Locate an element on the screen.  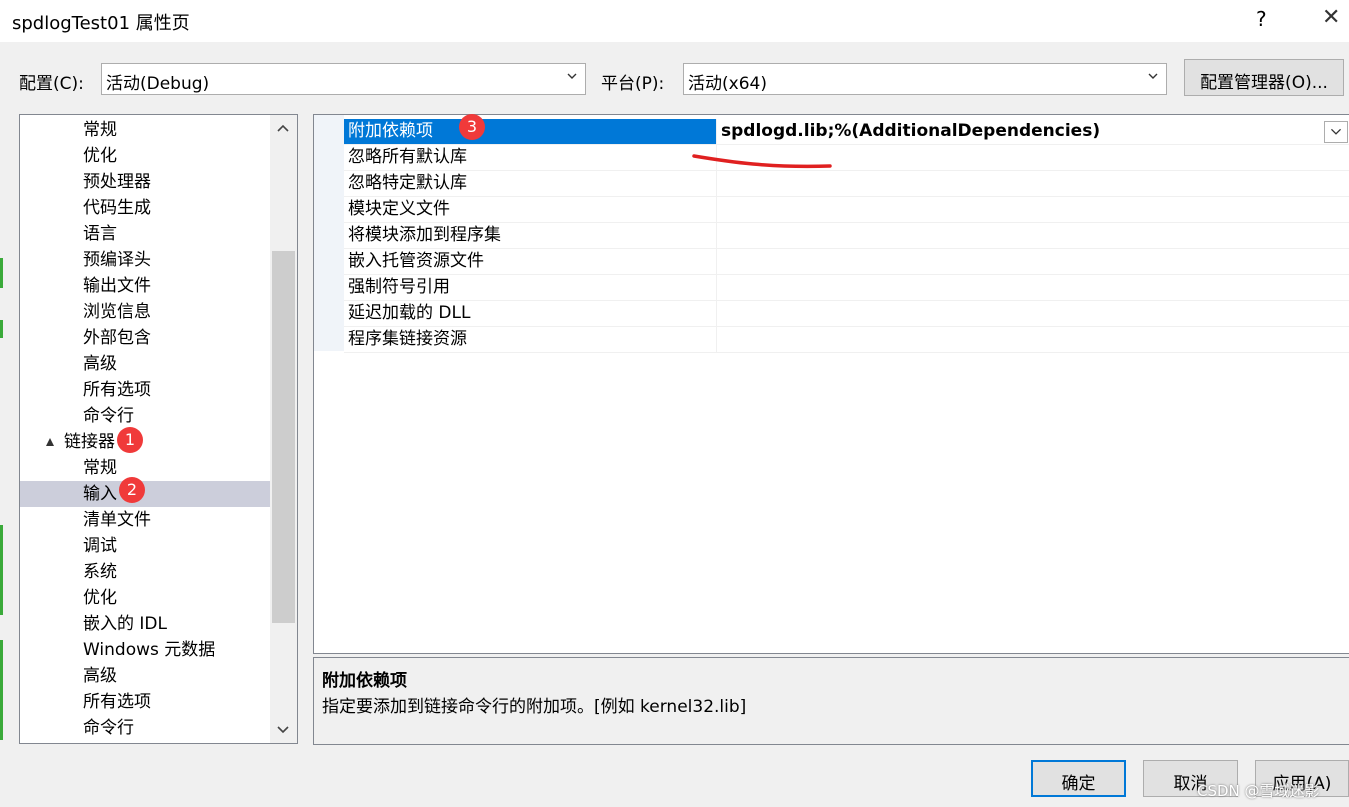
tree-item: 语言 is located at coordinates (145, 234).